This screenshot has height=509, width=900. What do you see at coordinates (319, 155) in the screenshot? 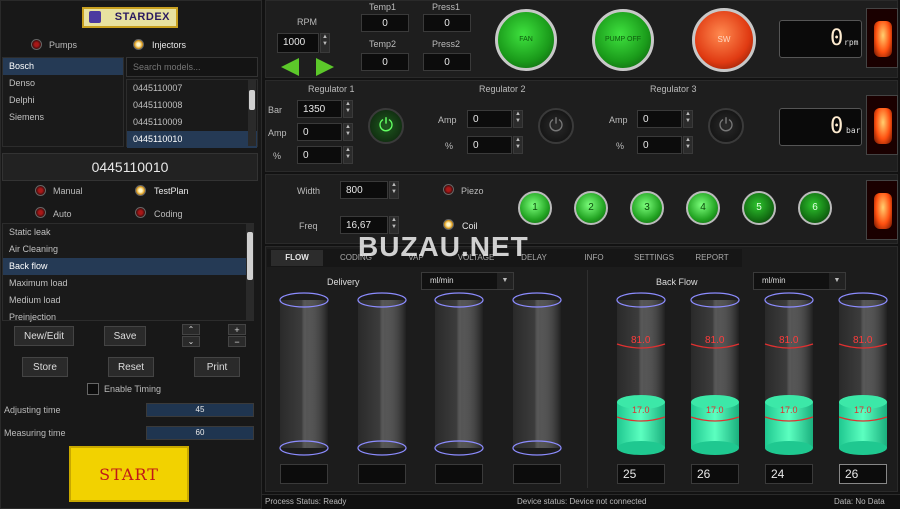
I see `regulator1-pct-field: 0` at bounding box center [319, 155].